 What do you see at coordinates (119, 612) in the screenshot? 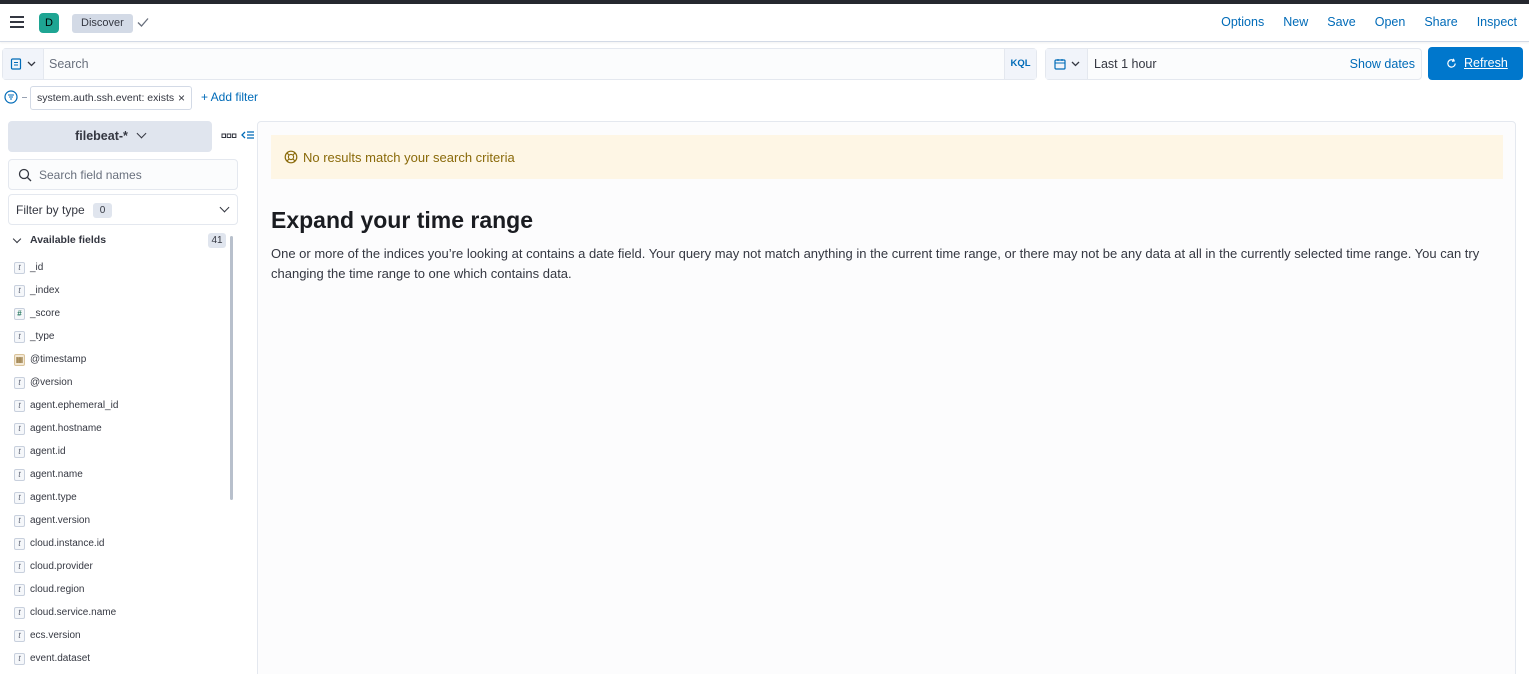
I see `field-item: t cloud.service.name` at bounding box center [119, 612].